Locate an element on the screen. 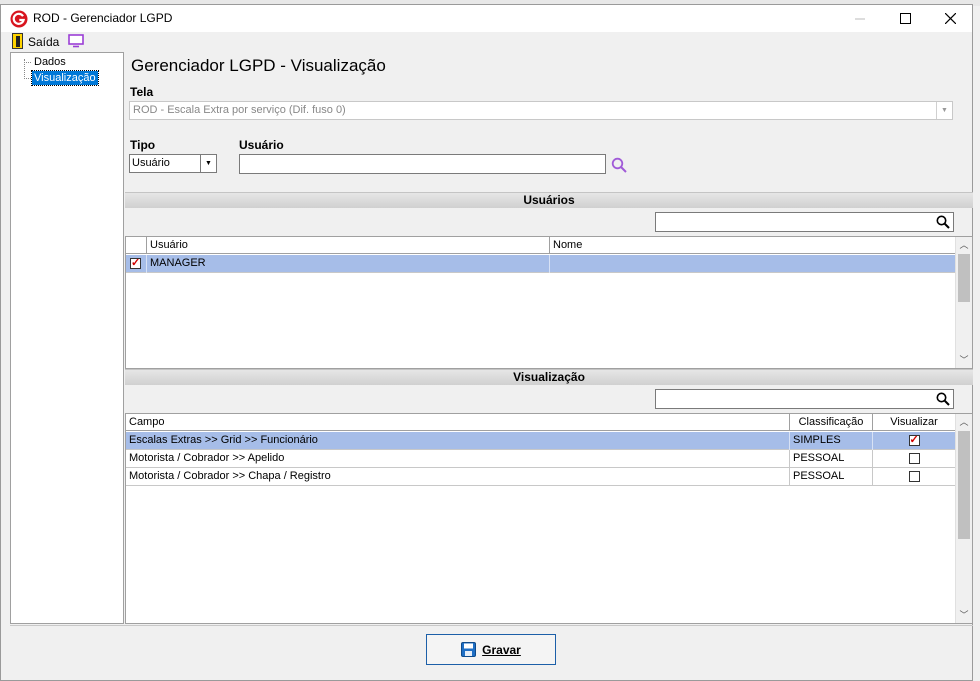 Image resolution: width=980 pixels, height=681 pixels. tree-item-dados: Dados is located at coordinates (50, 62).